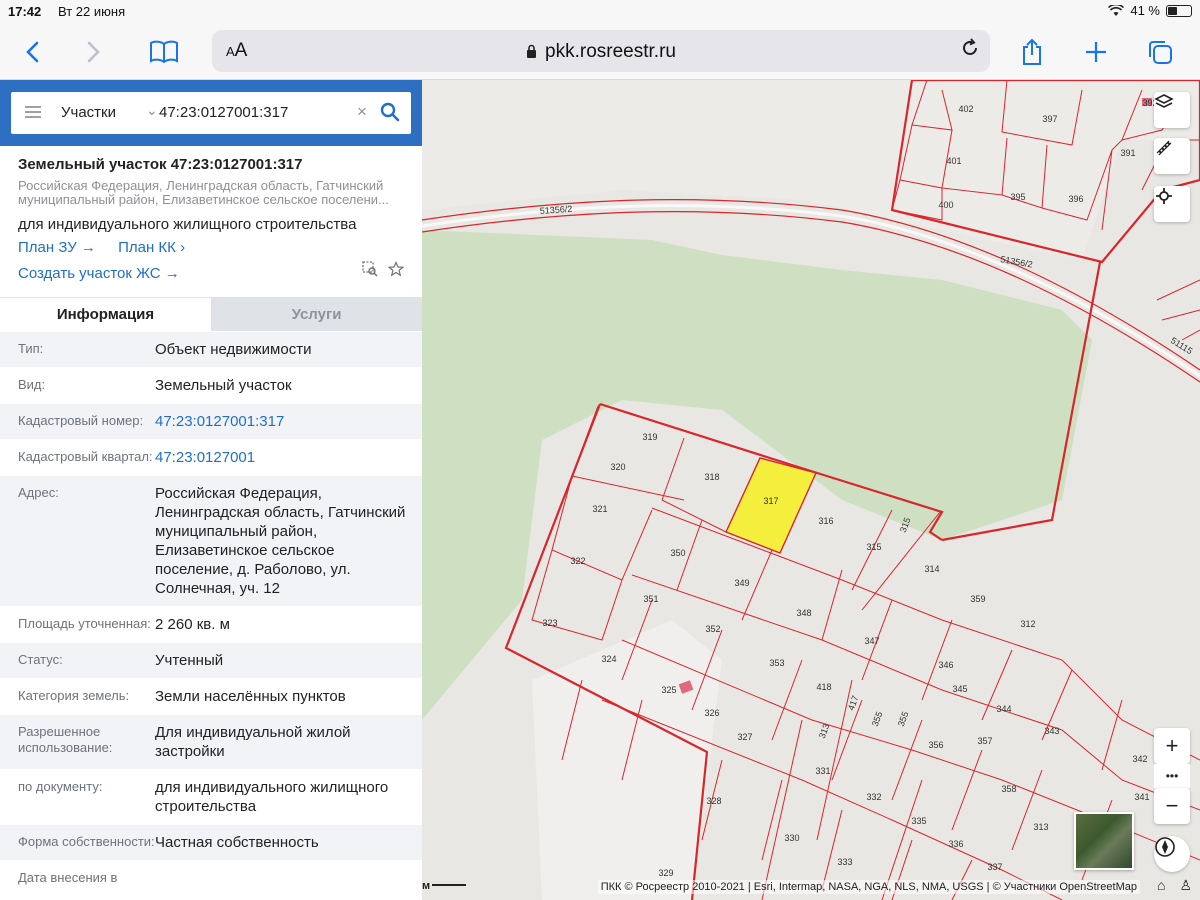  Describe the element at coordinates (1172, 10) in the screenshot. I see `battery-fill` at that location.